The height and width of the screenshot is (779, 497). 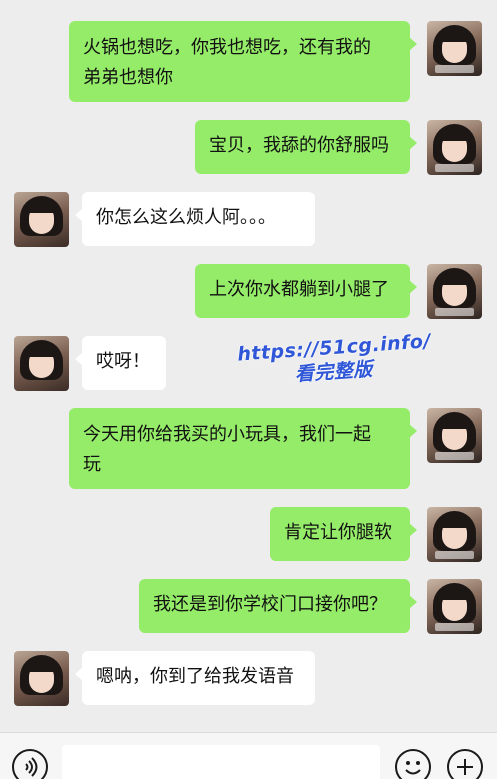 I want to click on message-bubble-sent: 上次你水都躺到小腿了, so click(x=306, y=291).